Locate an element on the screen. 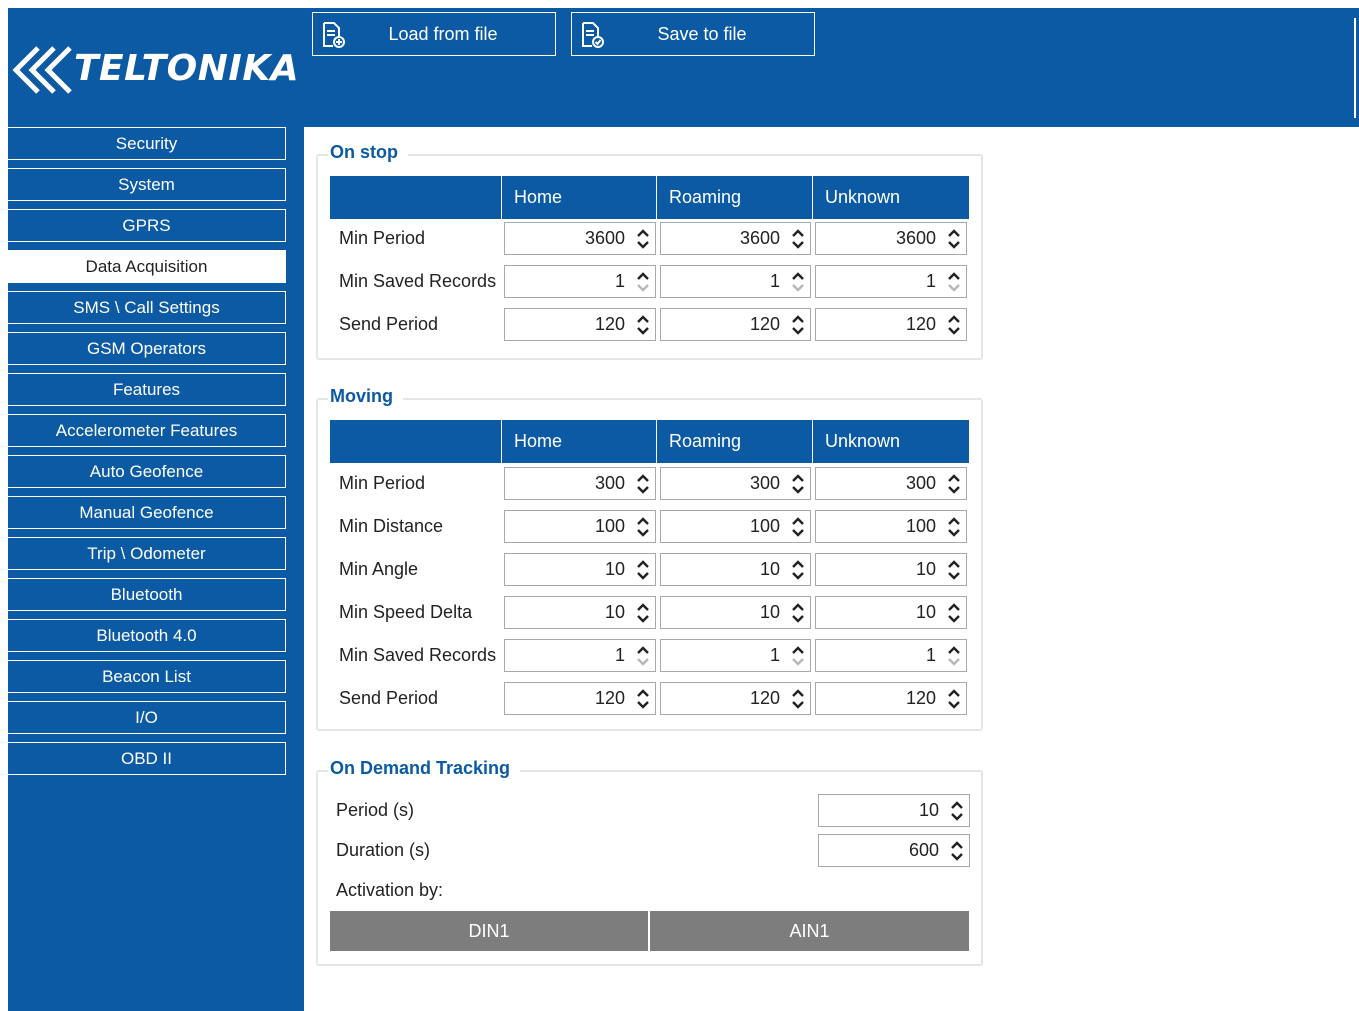 The height and width of the screenshot is (1011, 1359). sidebar-item-gprs: GPRS is located at coordinates (147, 225).